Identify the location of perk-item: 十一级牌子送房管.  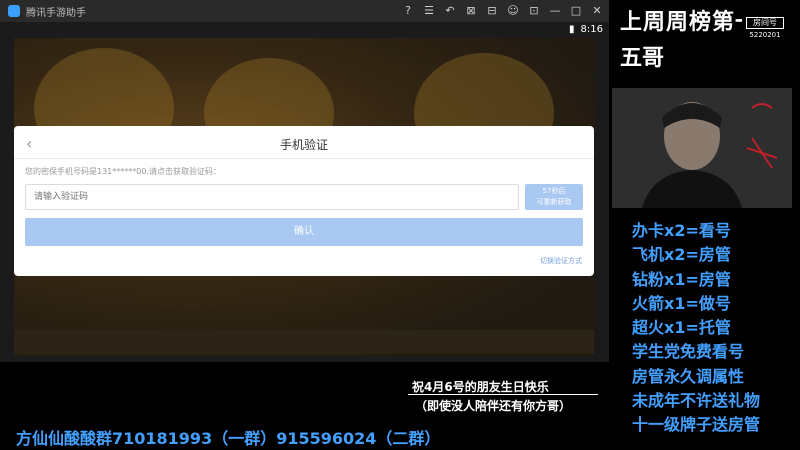
(696, 425).